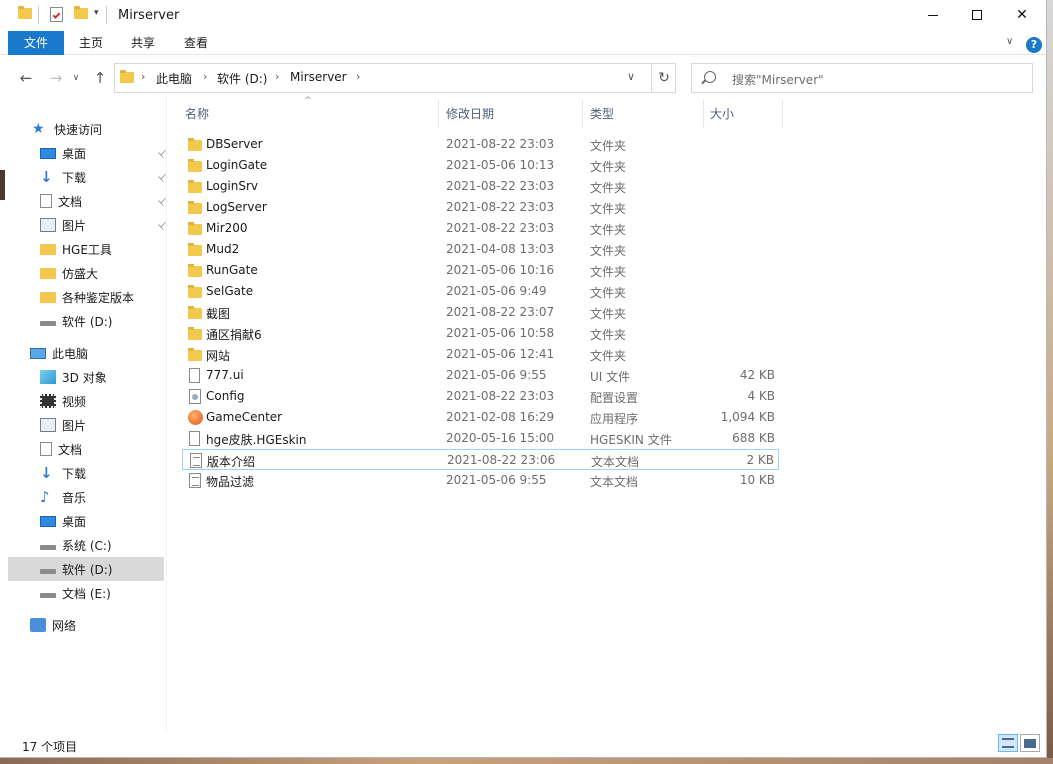  Describe the element at coordinates (48, 377) in the screenshot. I see `3d-objects-icon` at that location.